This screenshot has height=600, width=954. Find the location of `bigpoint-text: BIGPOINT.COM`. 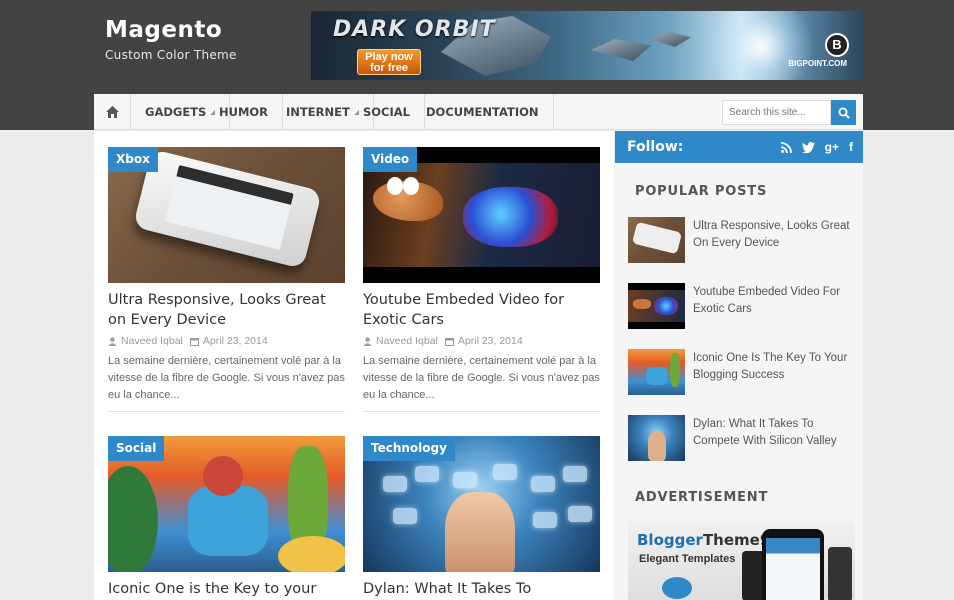

bigpoint-text: BIGPOINT.COM is located at coordinates (817, 63).